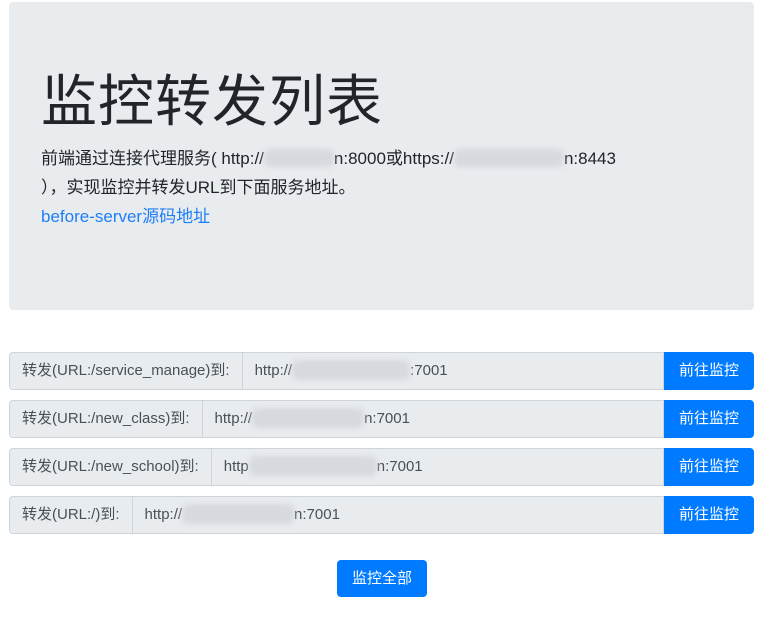 The height and width of the screenshot is (620, 763). I want to click on url-end: :7001, so click(429, 370).